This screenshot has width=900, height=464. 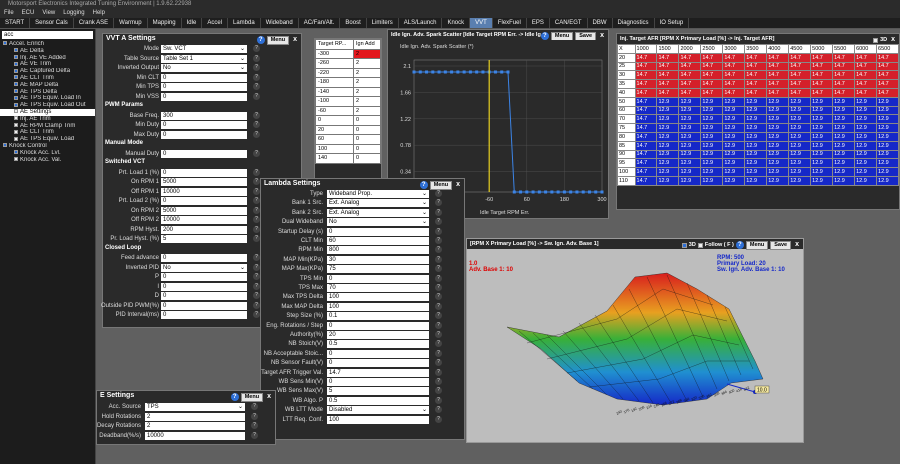 I want to click on setting-input: 5, so click(x=378, y=391).